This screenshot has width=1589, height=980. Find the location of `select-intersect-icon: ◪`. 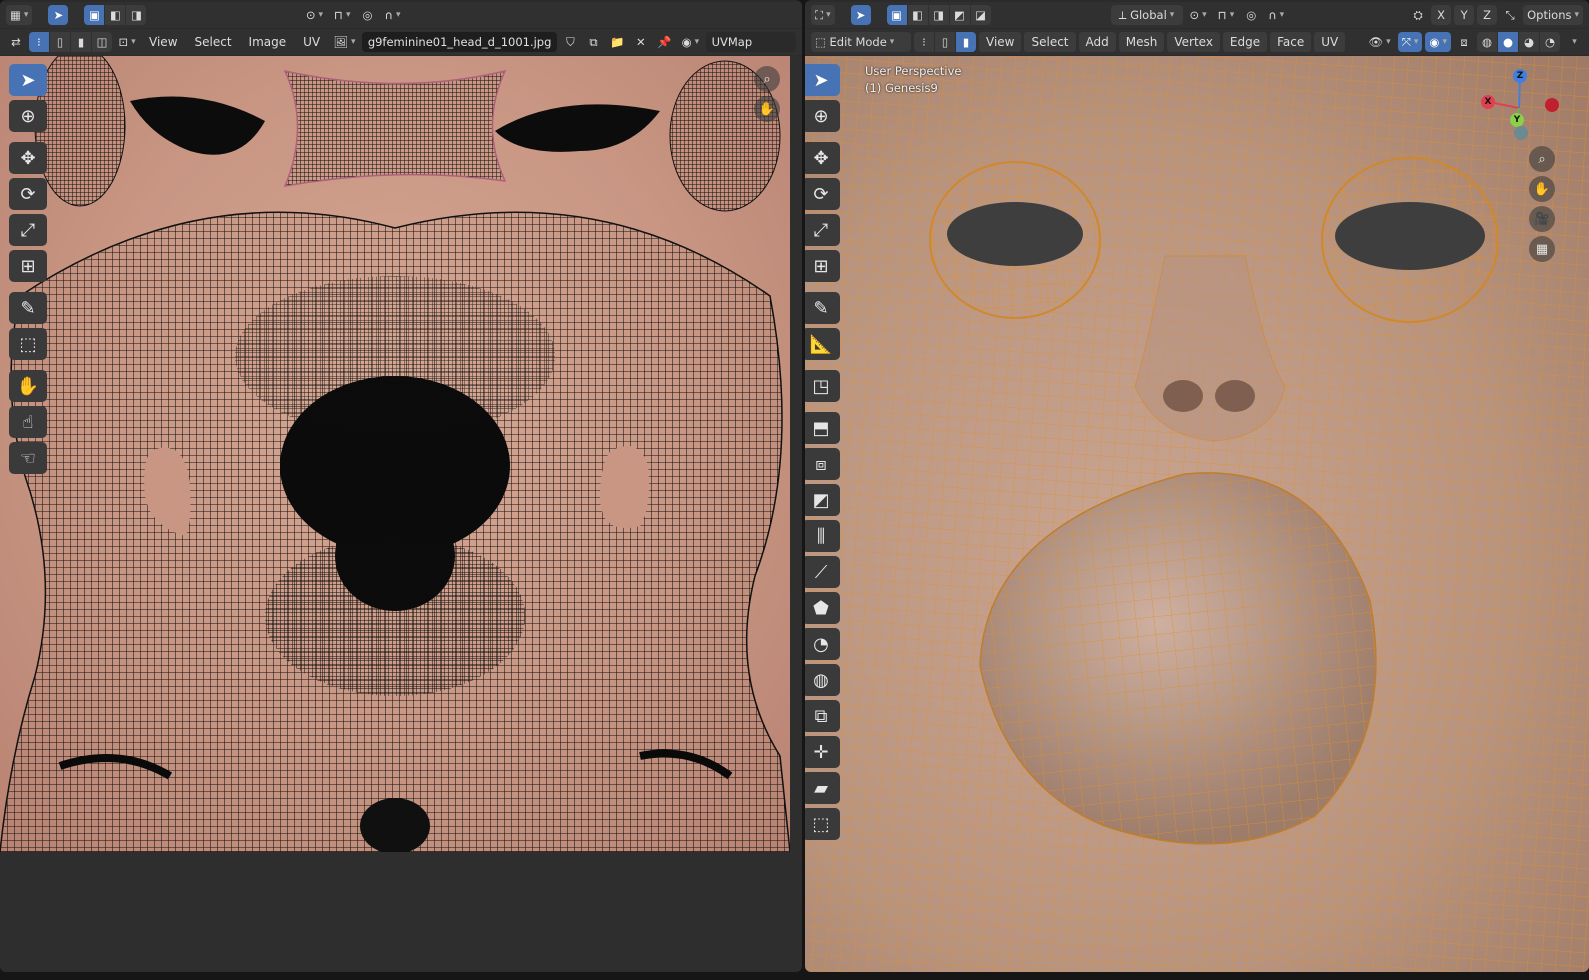

select-intersect-icon: ◪ is located at coordinates (980, 15).